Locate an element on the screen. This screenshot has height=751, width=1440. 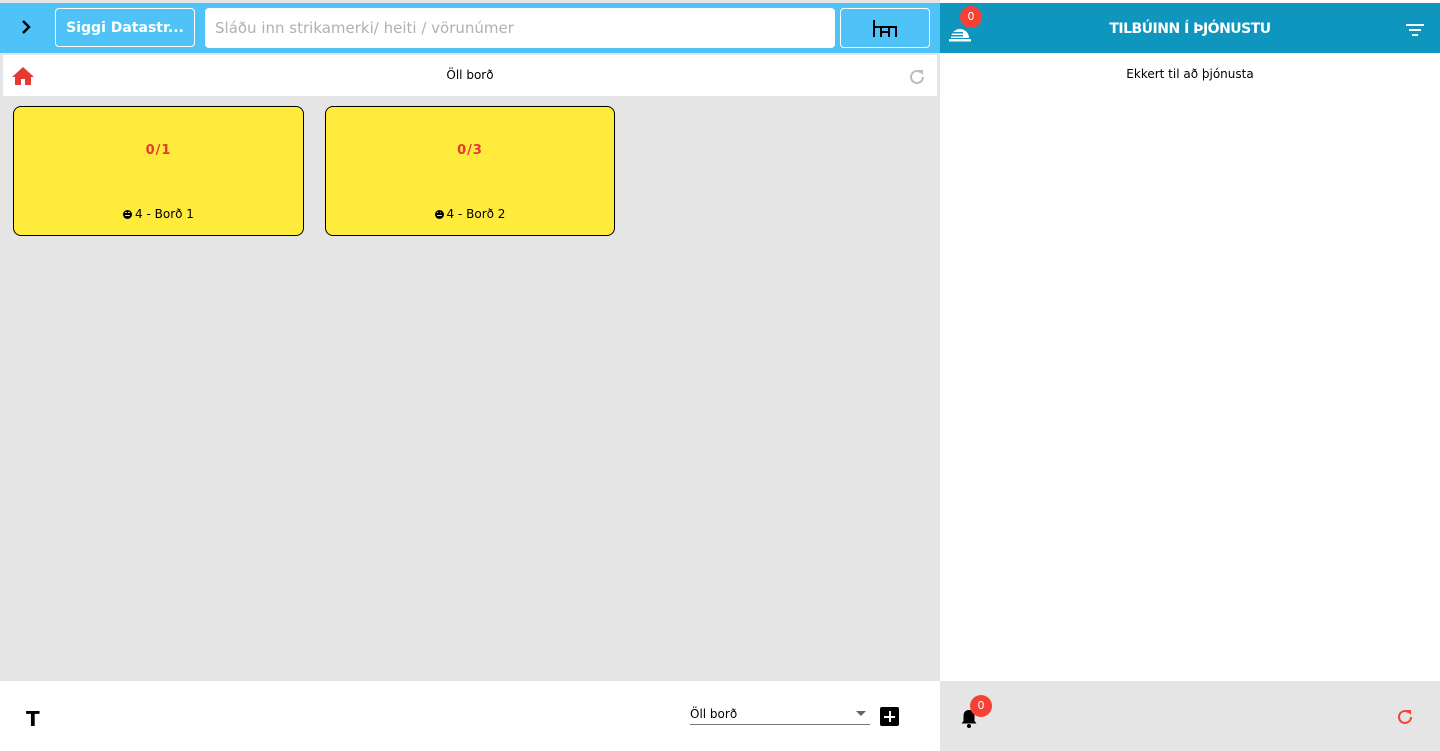
empty-state-text: Ekkert til að þjónusta is located at coordinates (1190, 74).